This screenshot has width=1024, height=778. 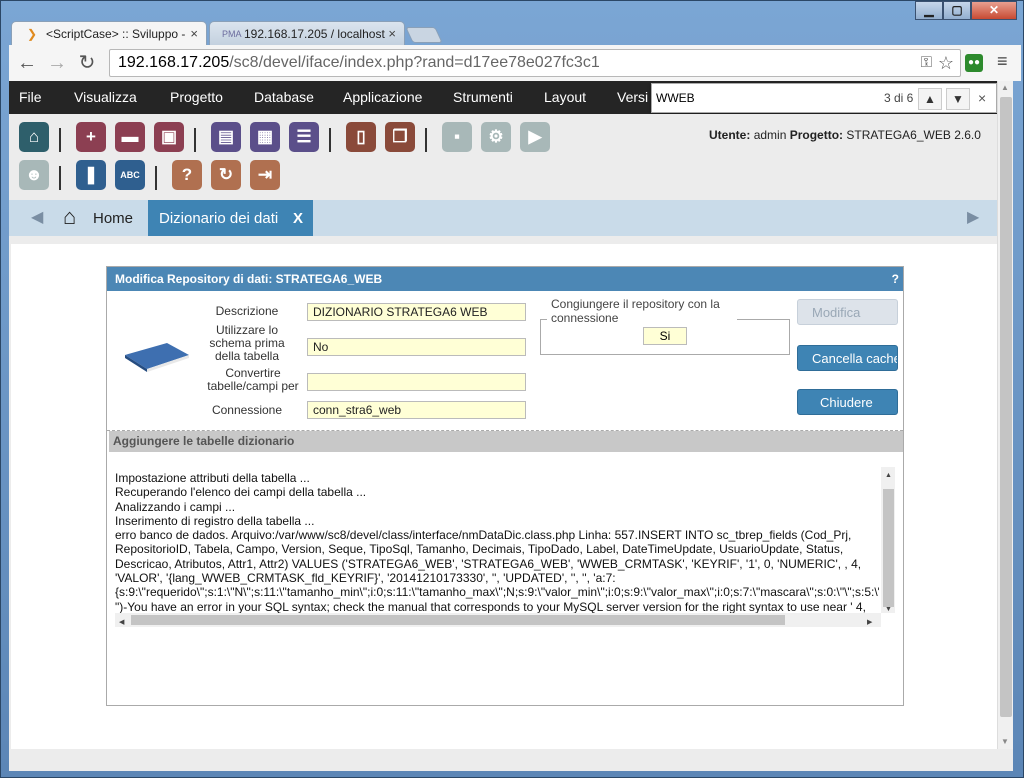 What do you see at coordinates (247, 311) in the screenshot?
I see `descrizione-label: Descrizione` at bounding box center [247, 311].